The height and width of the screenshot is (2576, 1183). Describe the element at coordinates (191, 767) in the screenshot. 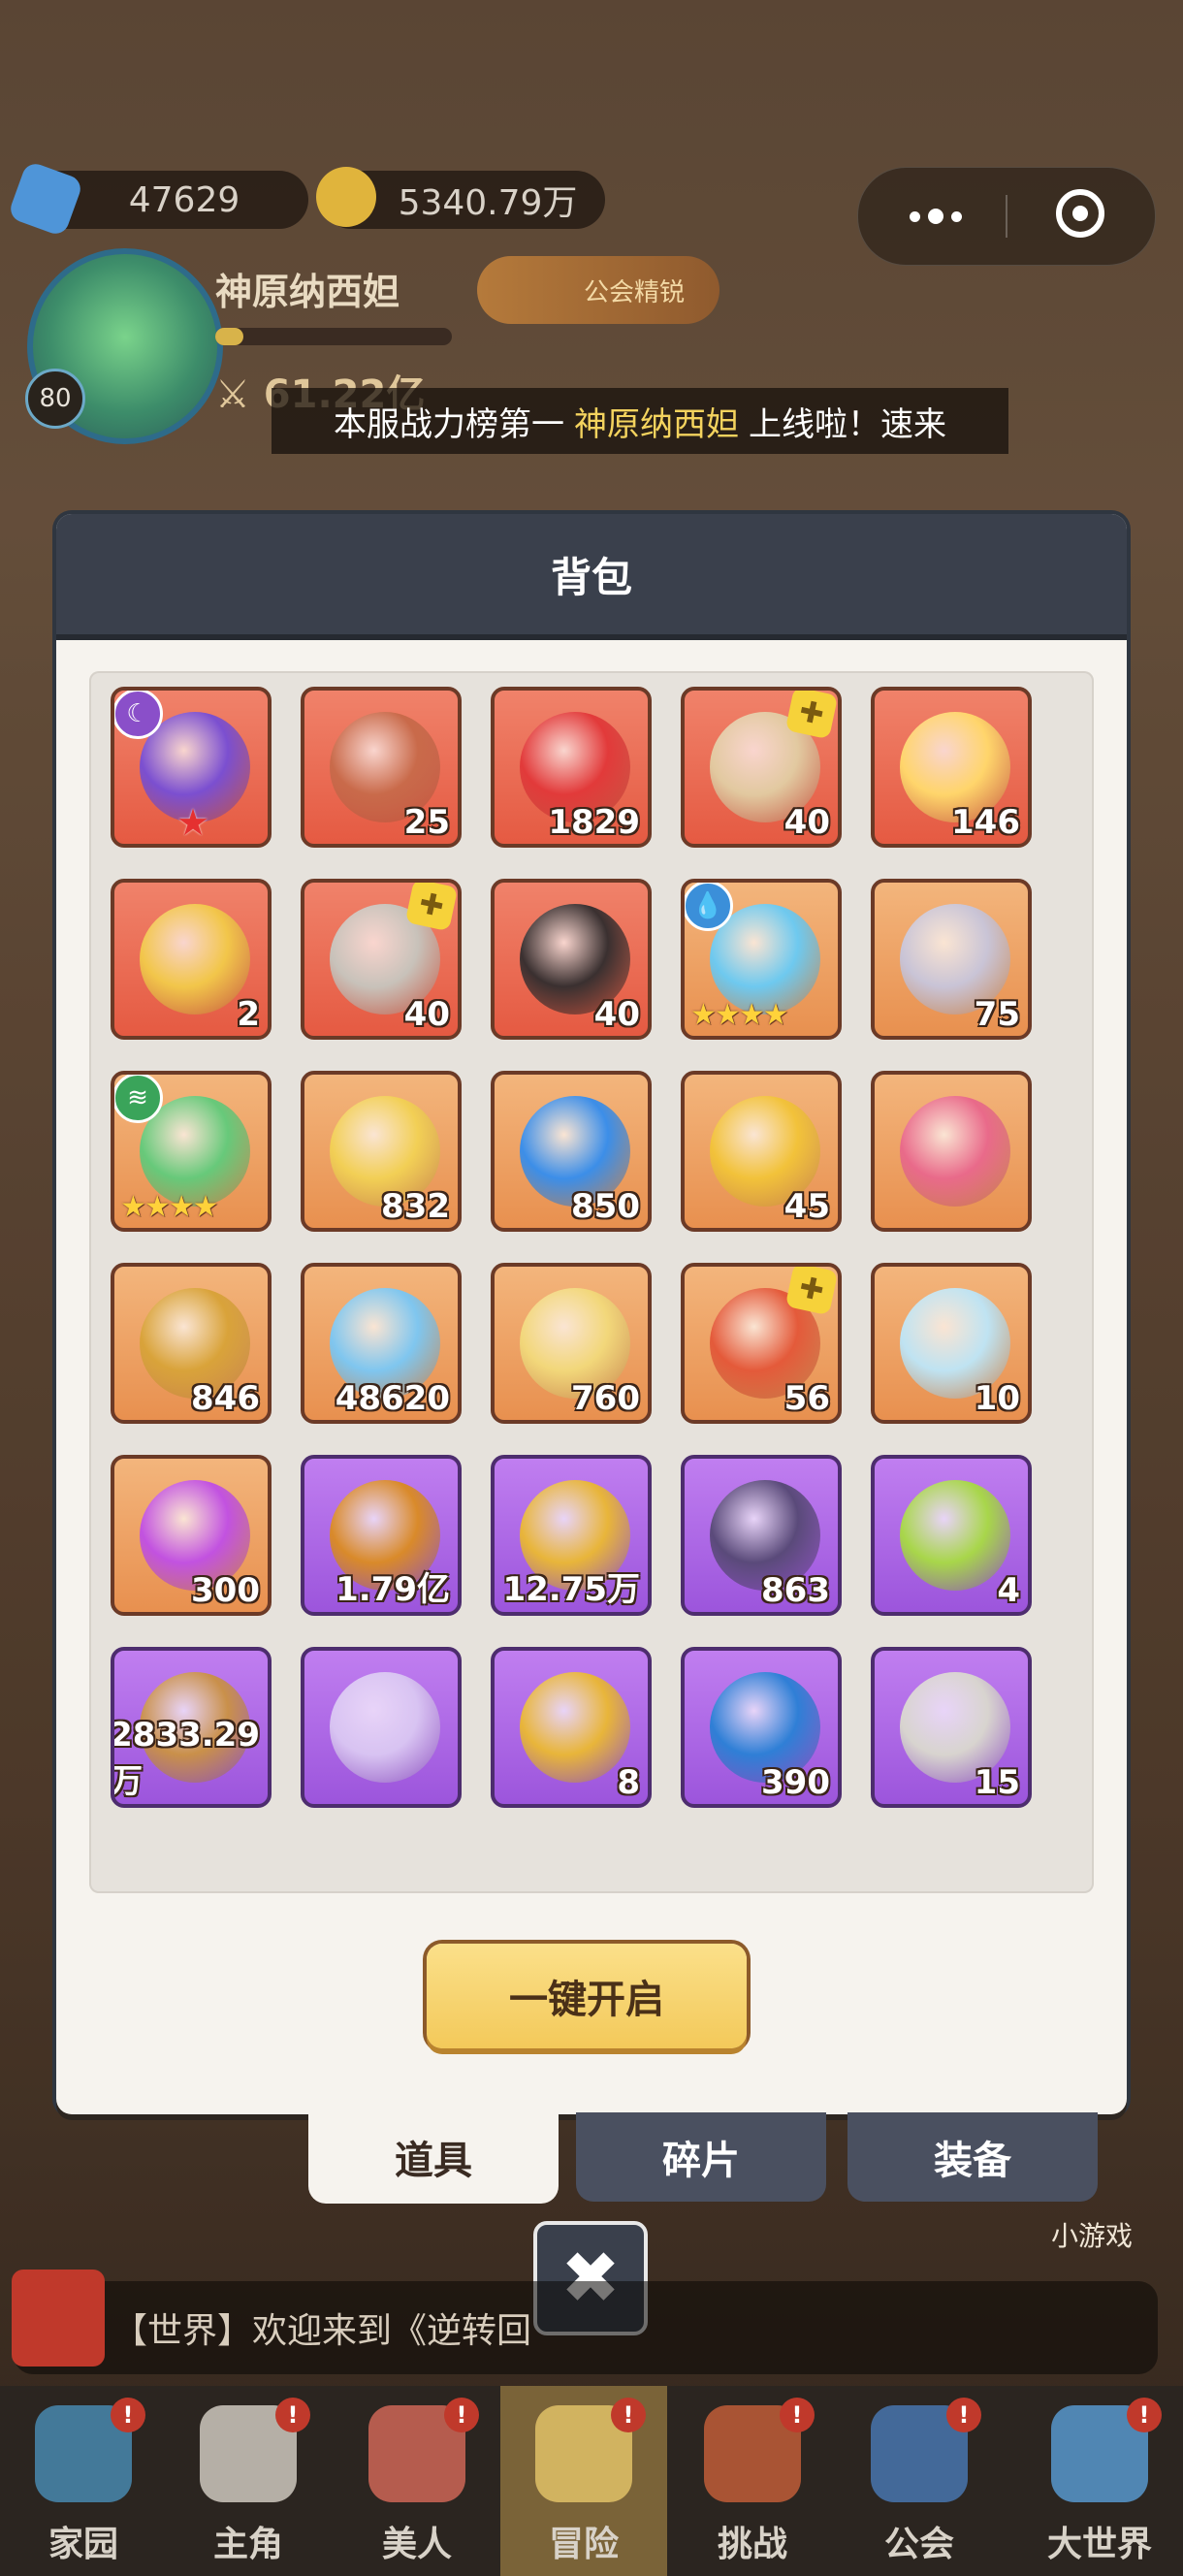

I see `inventory-slot: ★ ☾` at that location.